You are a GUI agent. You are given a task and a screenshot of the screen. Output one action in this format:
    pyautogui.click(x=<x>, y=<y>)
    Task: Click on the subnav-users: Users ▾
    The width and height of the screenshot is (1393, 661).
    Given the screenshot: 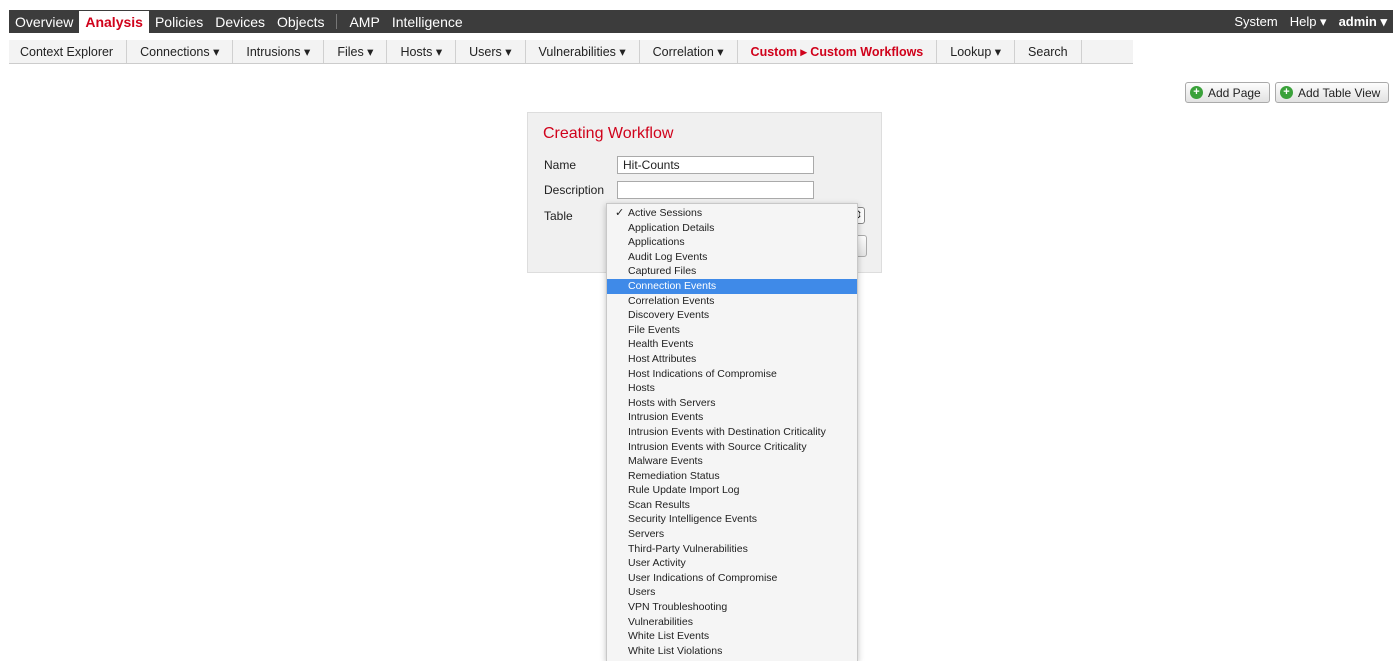 What is the action you would take?
    pyautogui.click(x=491, y=51)
    